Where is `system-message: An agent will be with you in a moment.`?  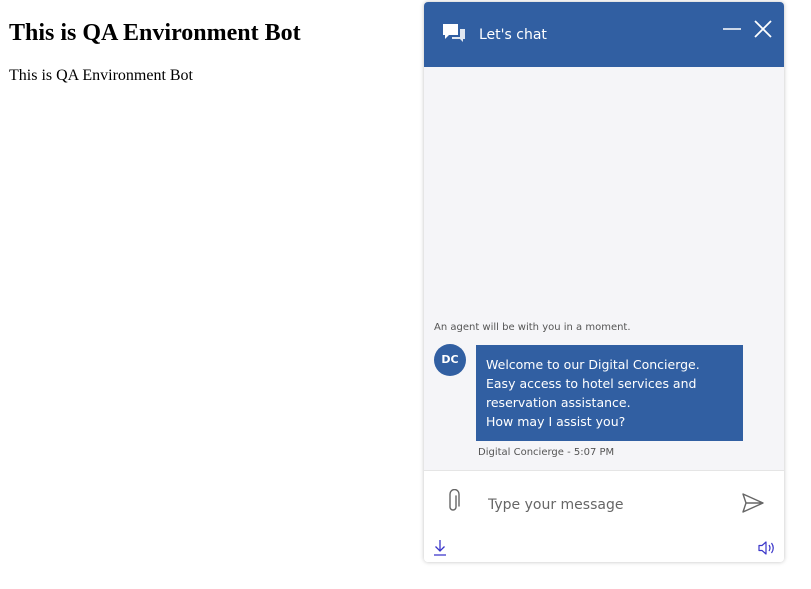 system-message: An agent will be with you in a moment. is located at coordinates (532, 327).